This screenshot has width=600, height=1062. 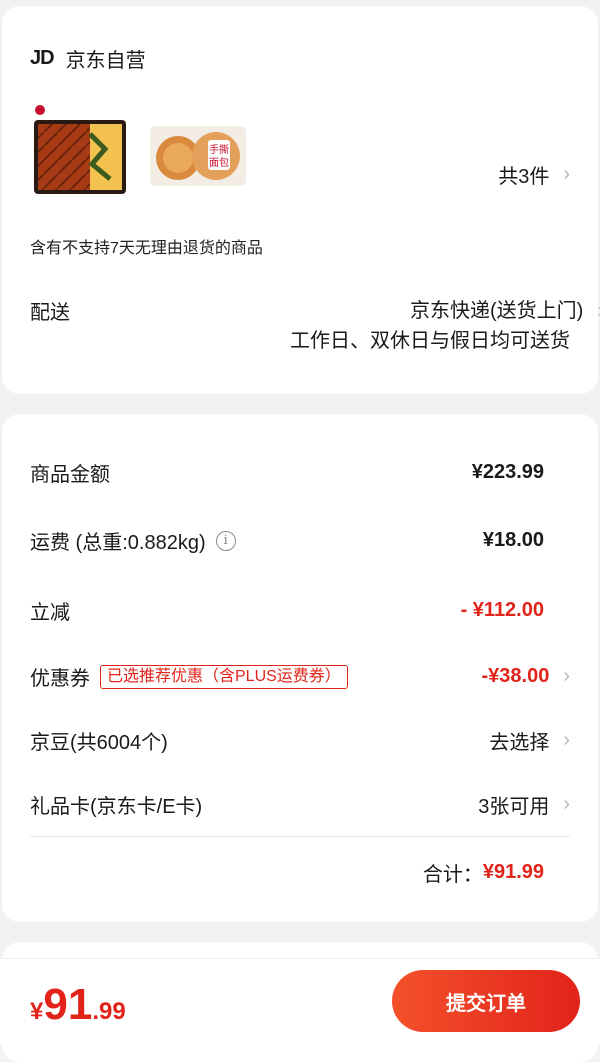 What do you see at coordinates (60, 679) in the screenshot?
I see `coupon-label: 优惠券` at bounding box center [60, 679].